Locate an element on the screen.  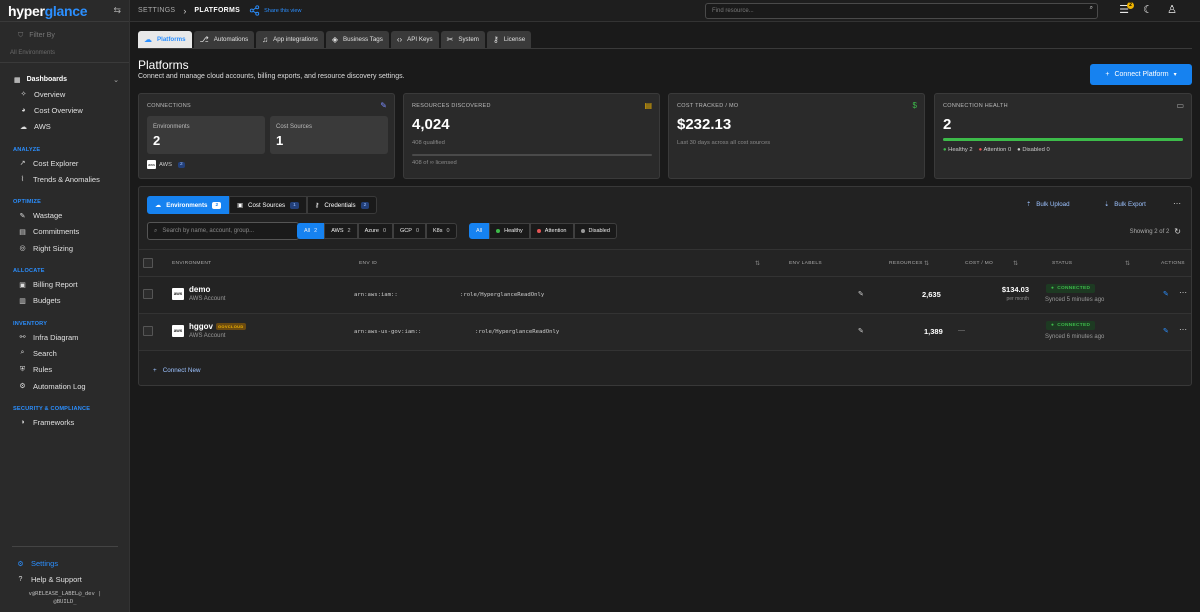
pill-gcp: GCP 0 is located at coordinates (409, 231).